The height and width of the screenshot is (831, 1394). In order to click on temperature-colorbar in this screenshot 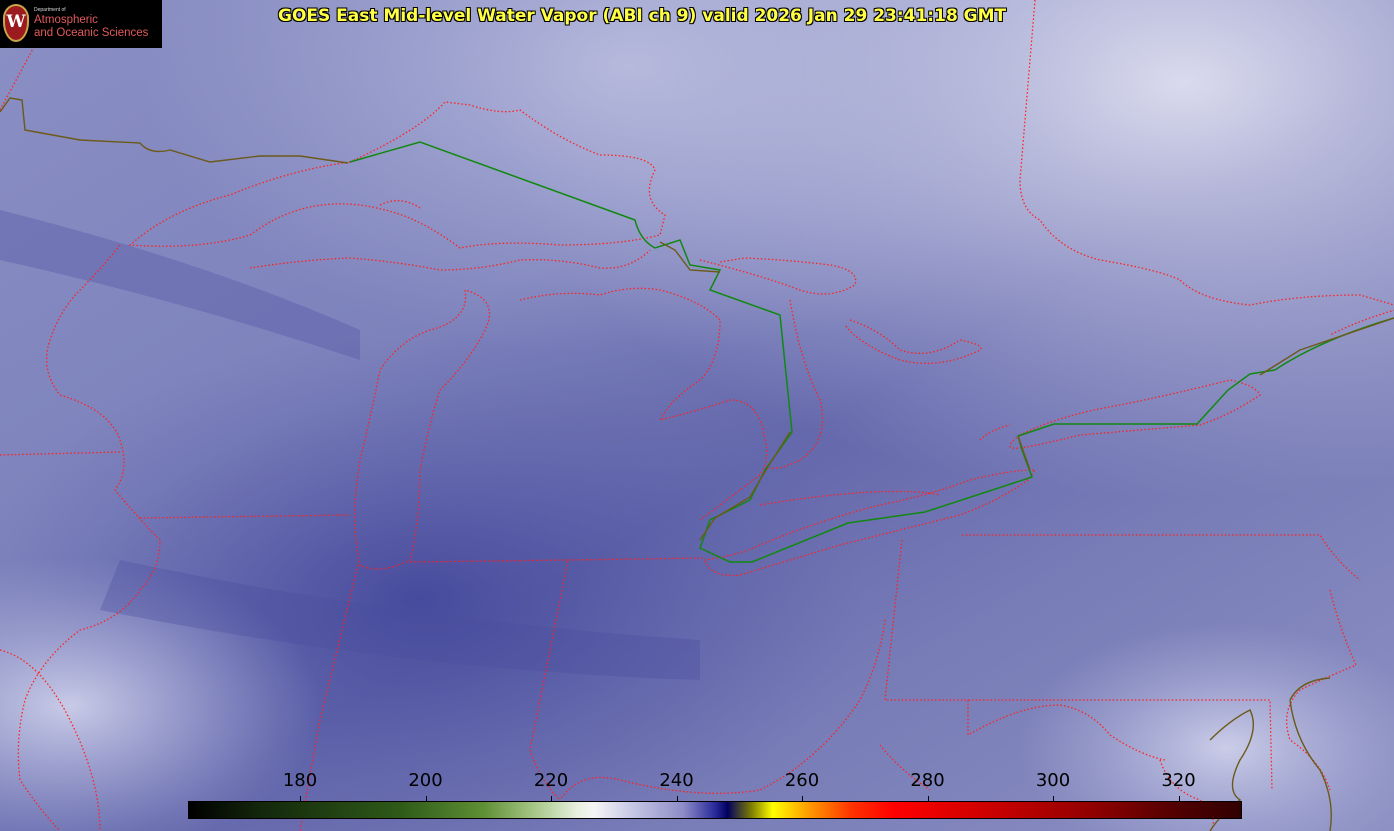, I will do `click(715, 810)`.